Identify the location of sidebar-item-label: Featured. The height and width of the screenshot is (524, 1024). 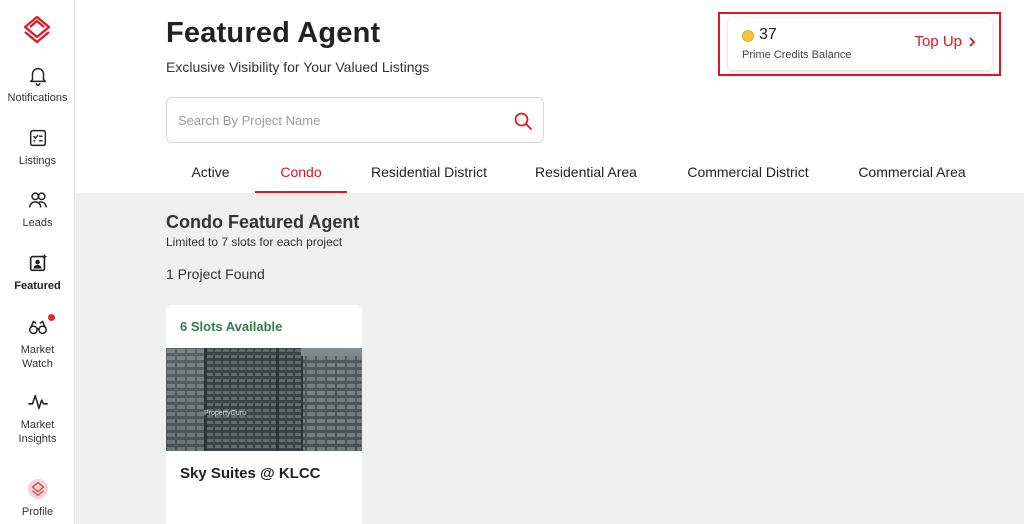
(37, 286).